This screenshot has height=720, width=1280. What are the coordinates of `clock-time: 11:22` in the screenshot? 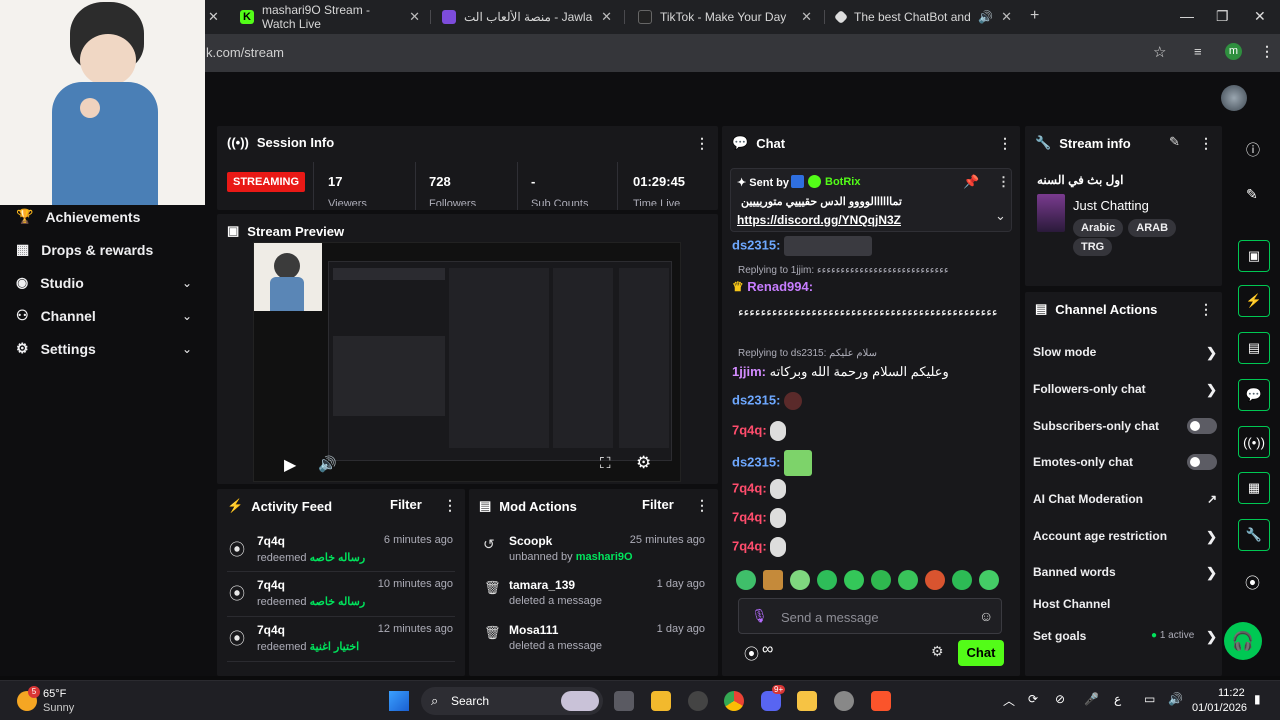 It's located at (1231, 693).